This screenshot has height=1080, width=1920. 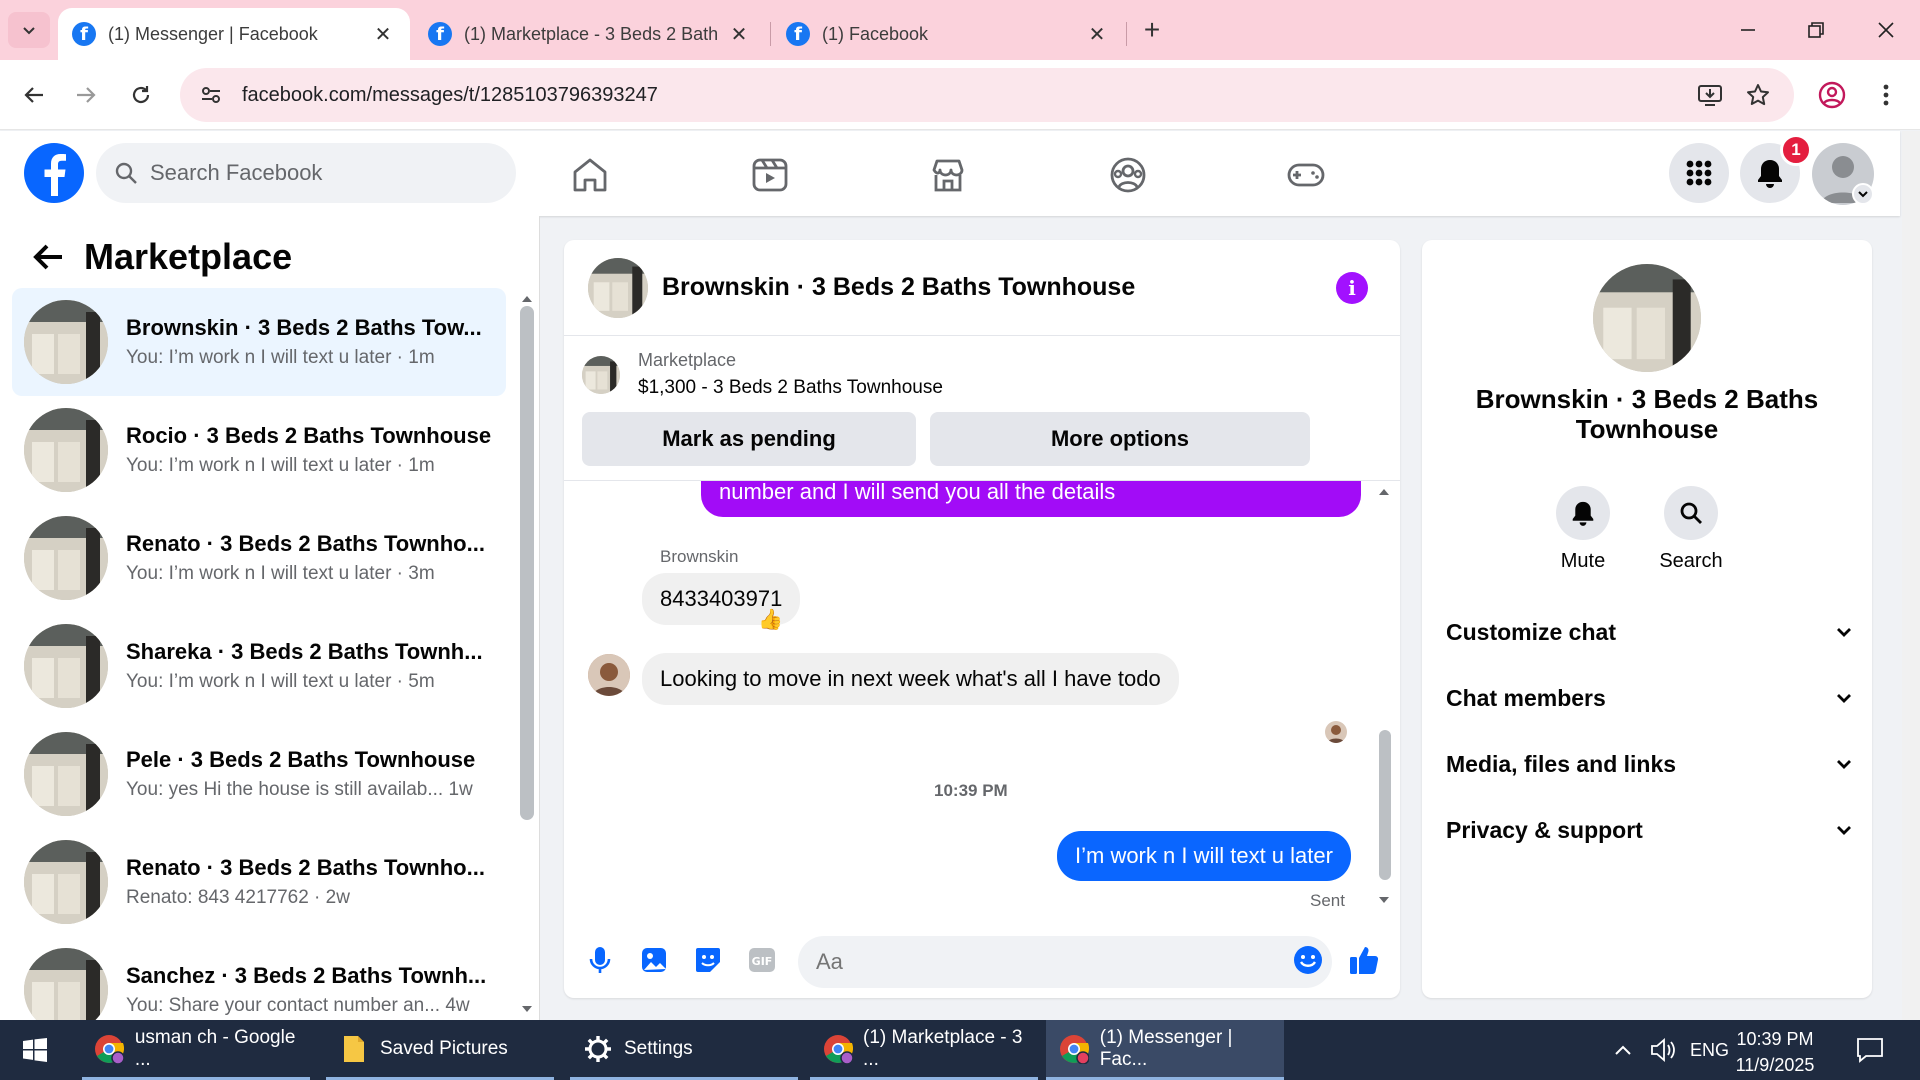 What do you see at coordinates (1308, 960) in the screenshot?
I see `emoji-button` at bounding box center [1308, 960].